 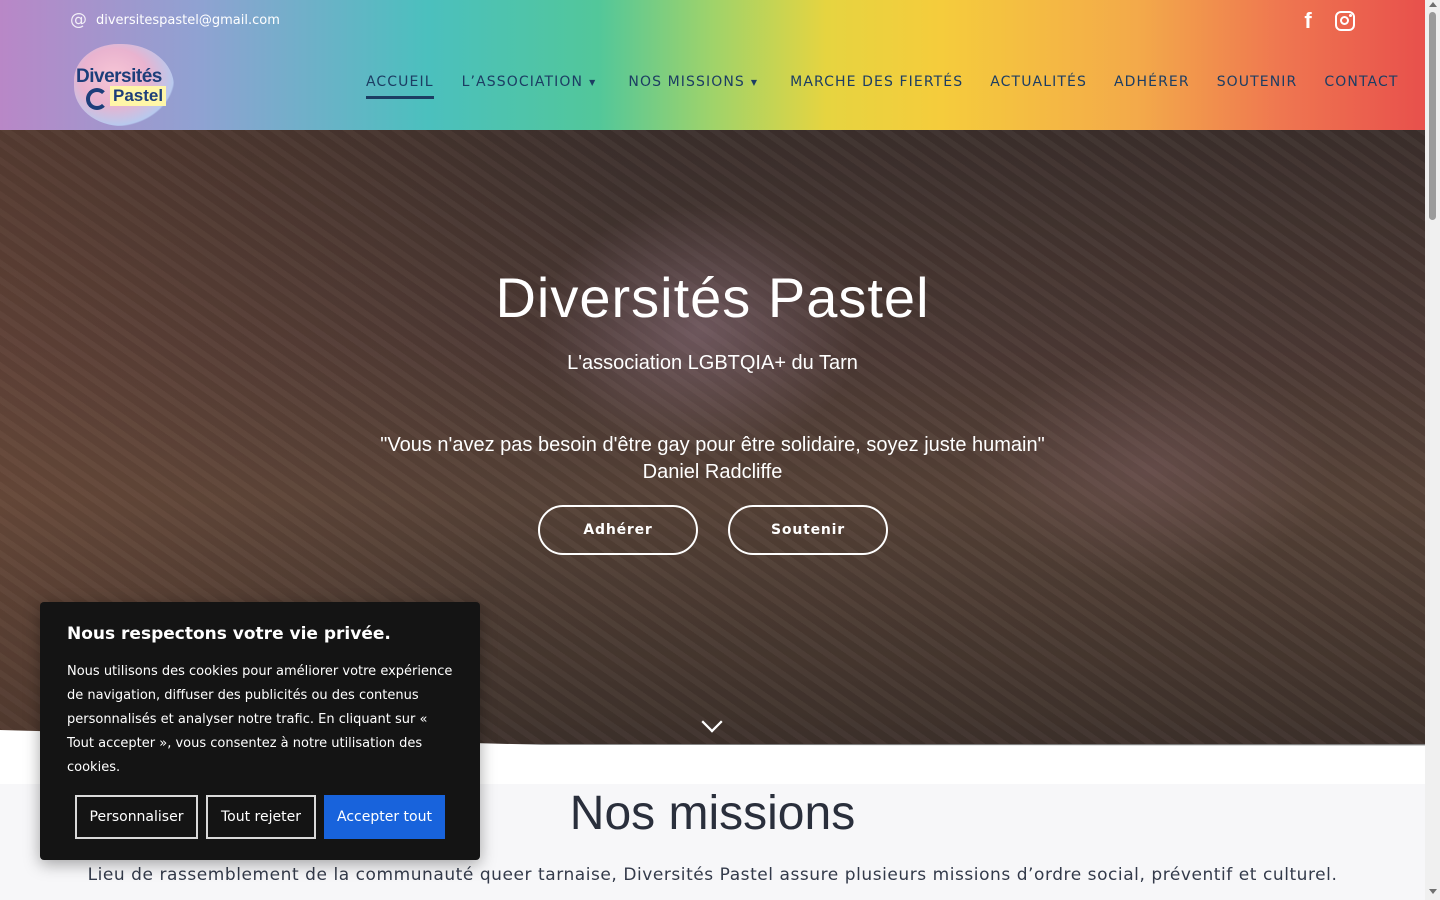 I want to click on instagram-icon, so click(x=1345, y=21).